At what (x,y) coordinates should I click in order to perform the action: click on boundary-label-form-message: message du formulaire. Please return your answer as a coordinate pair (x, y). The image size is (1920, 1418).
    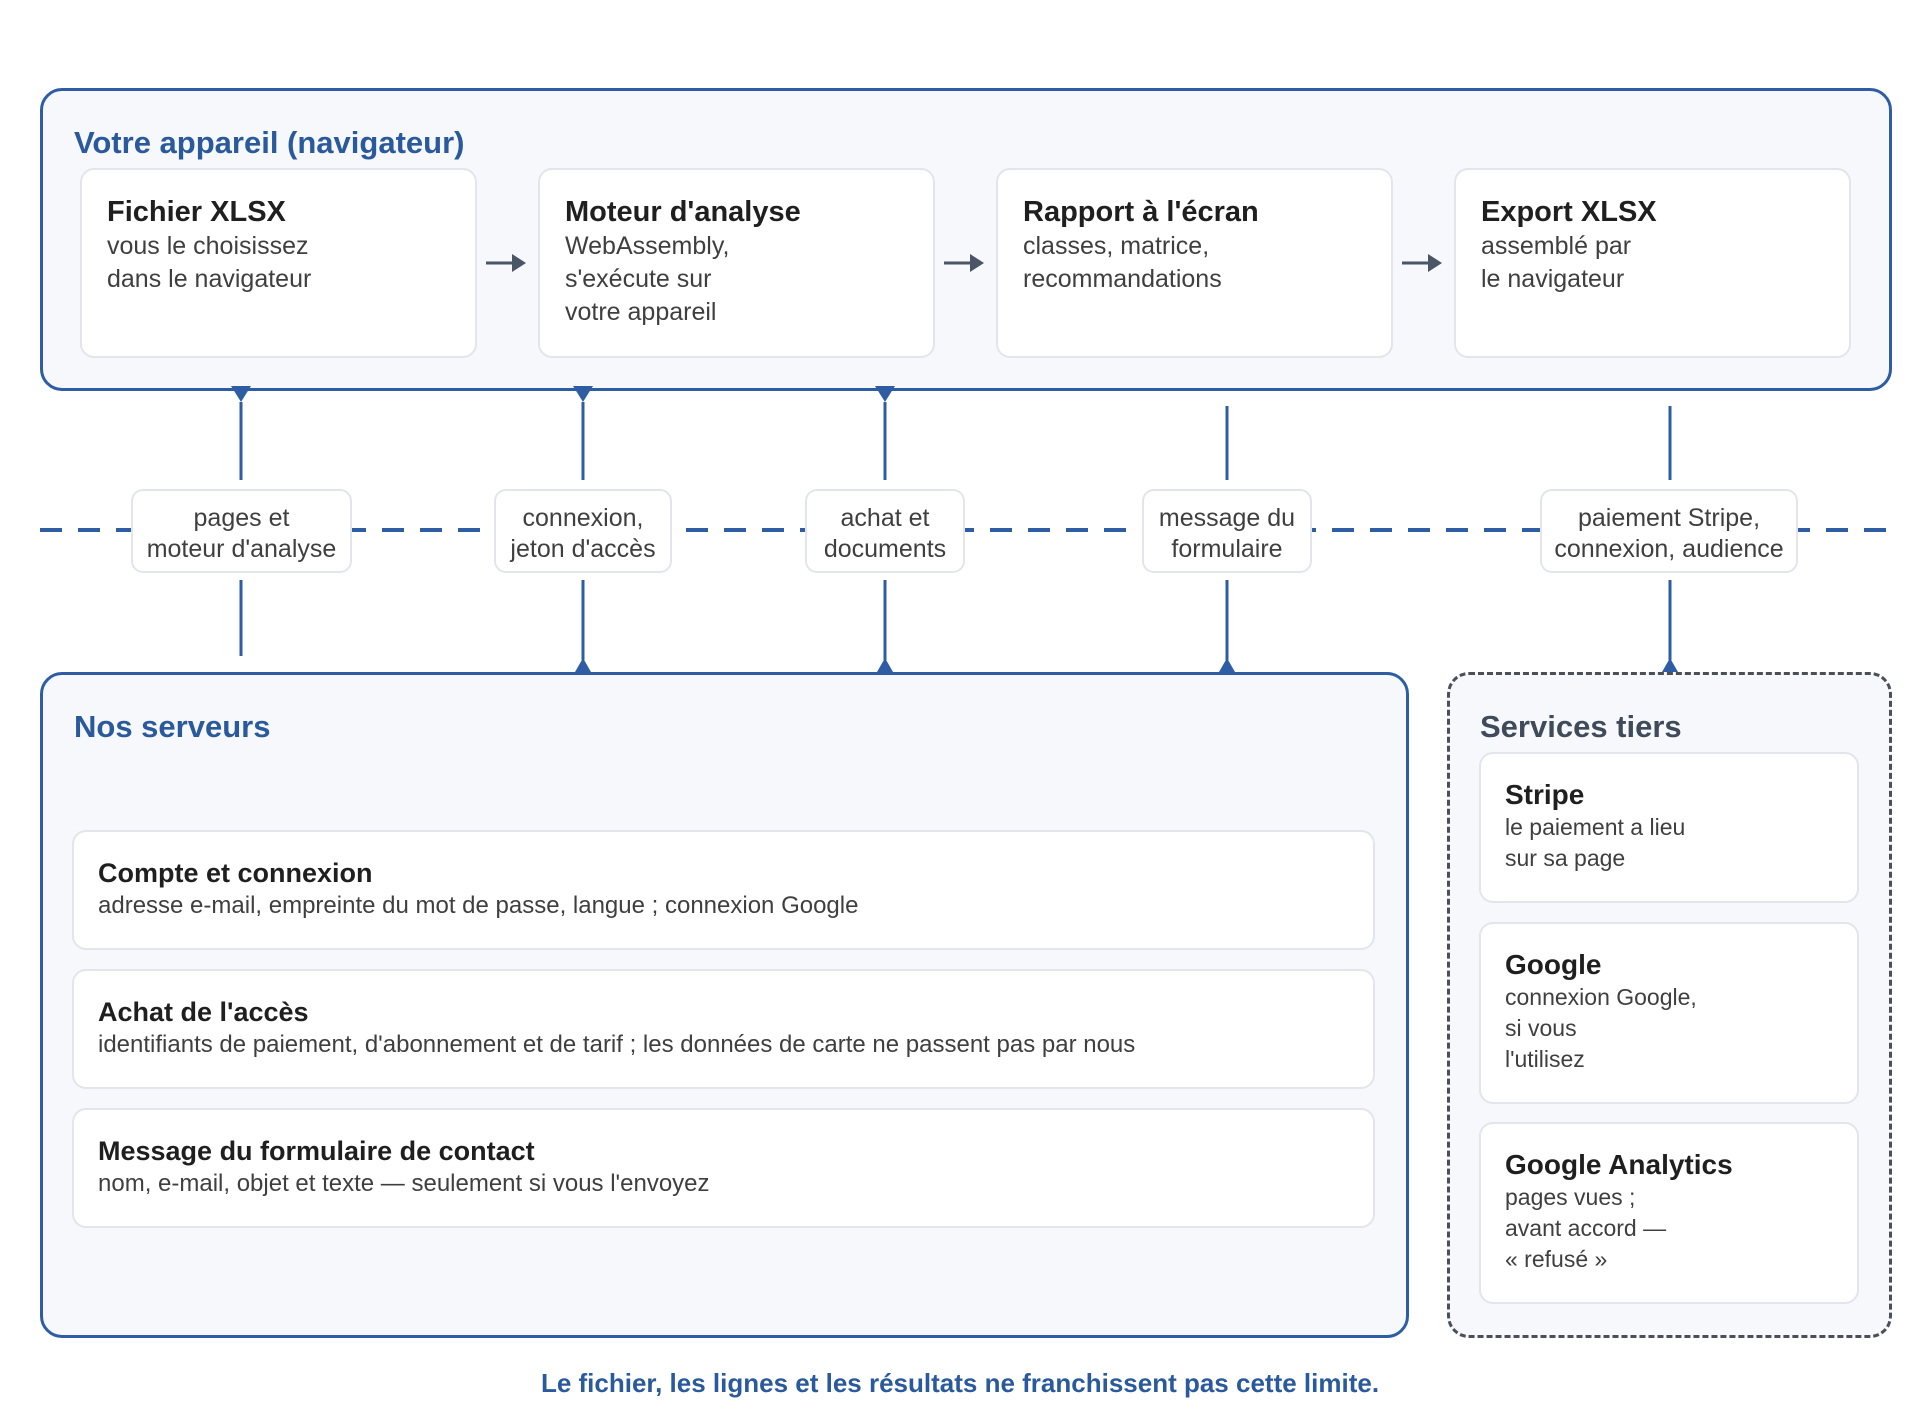
    Looking at the image, I should click on (1227, 531).